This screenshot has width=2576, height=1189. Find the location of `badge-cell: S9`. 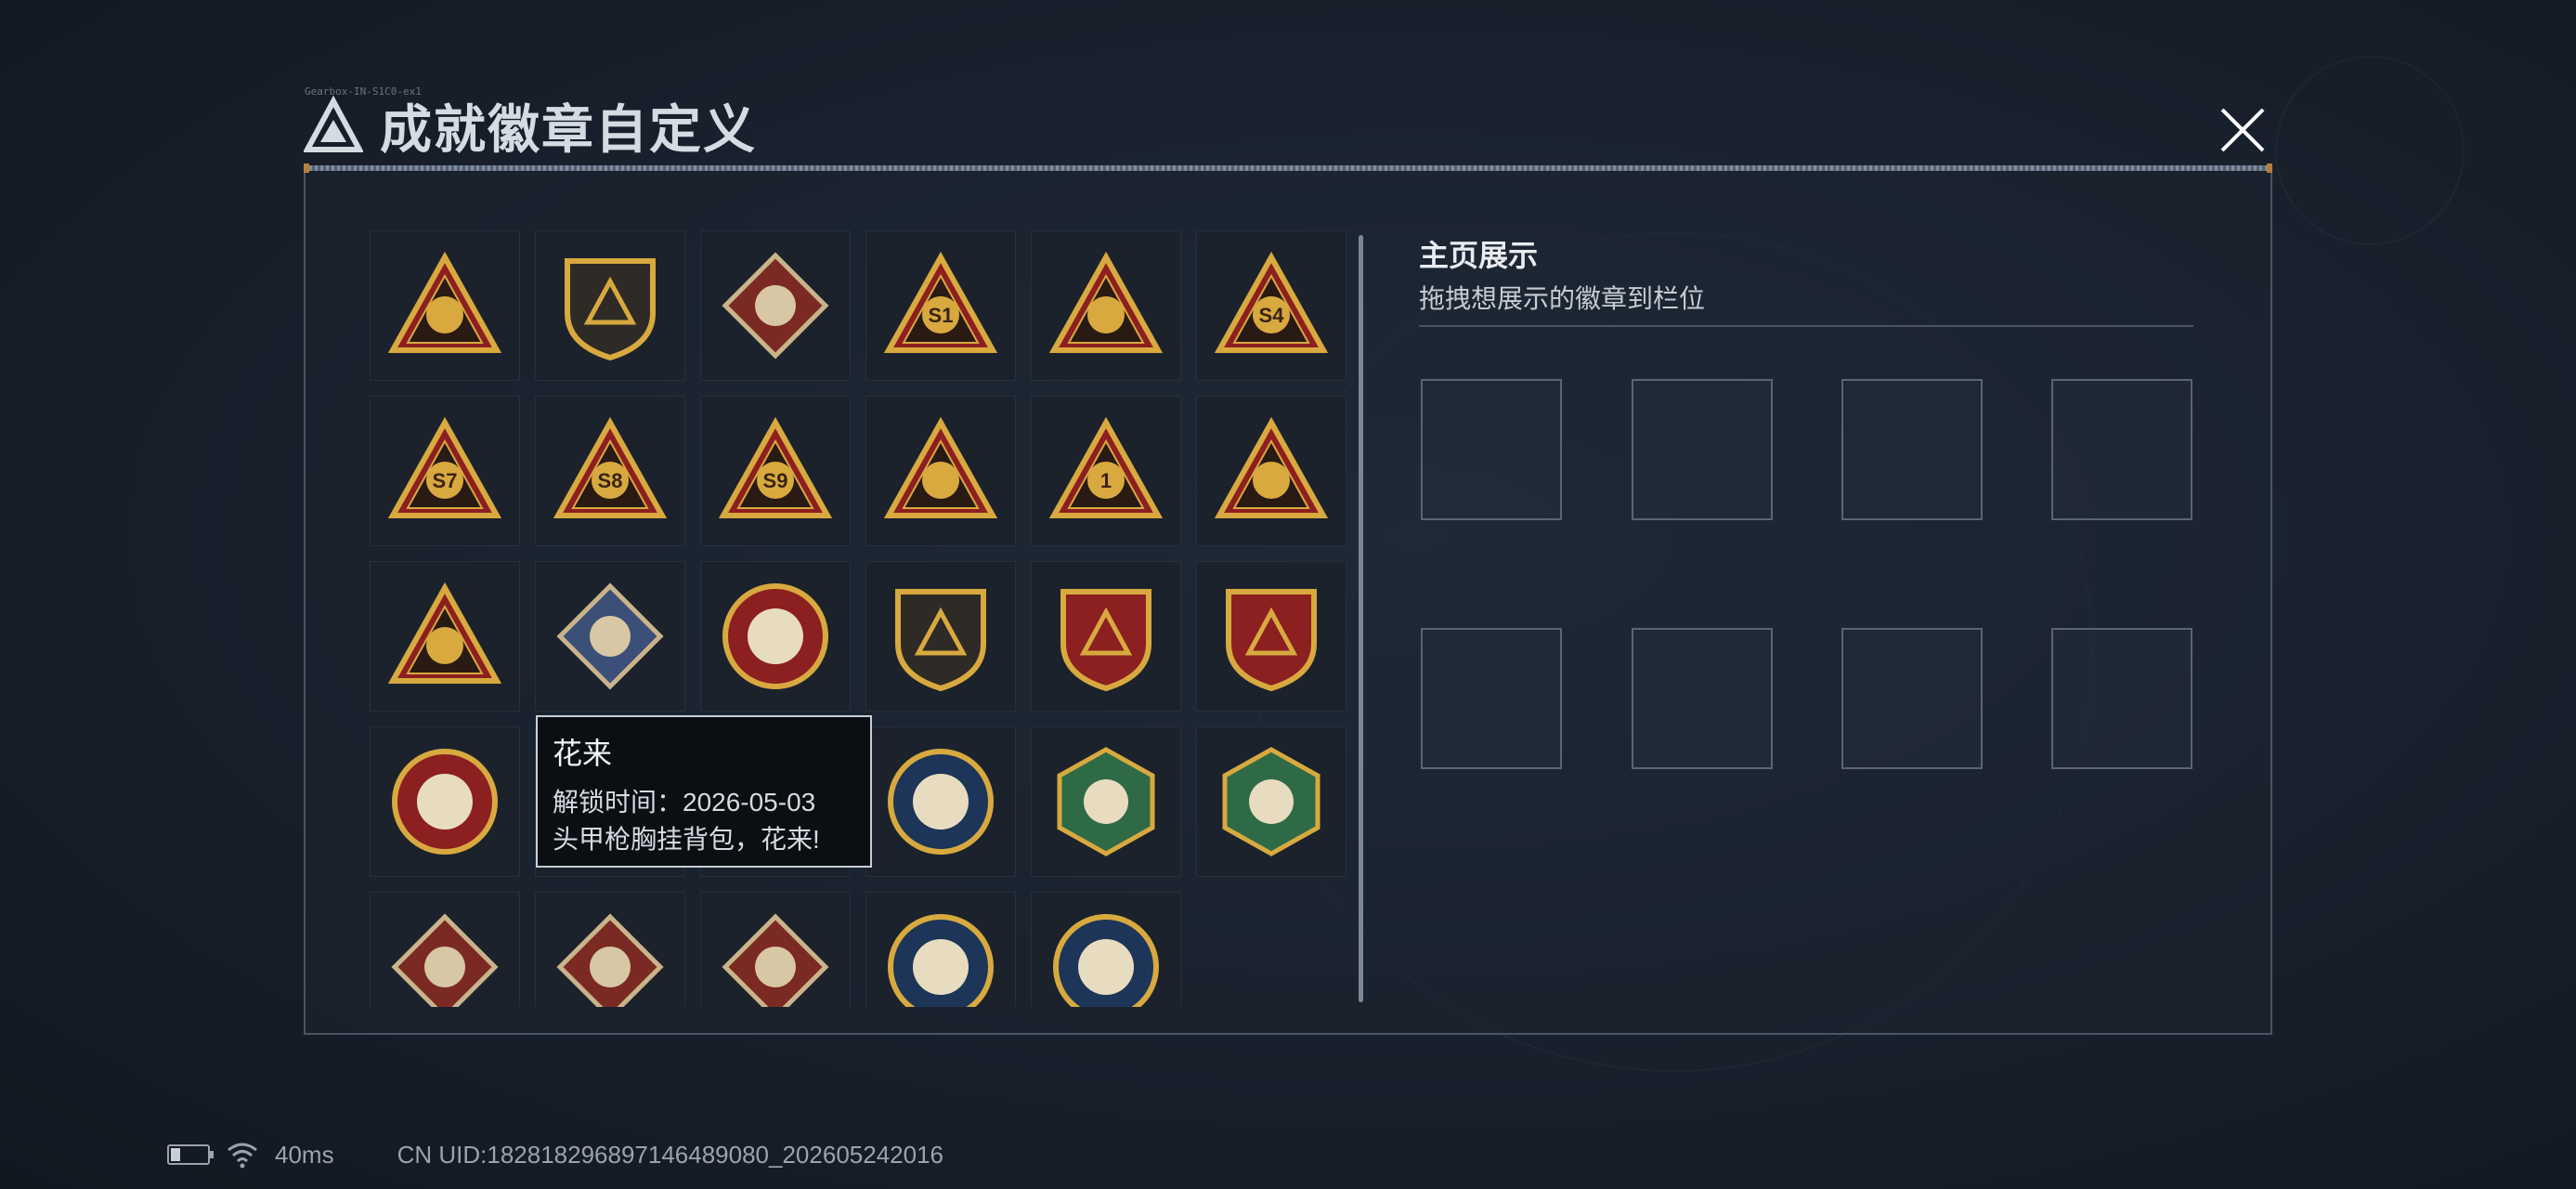

badge-cell: S9 is located at coordinates (775, 471).